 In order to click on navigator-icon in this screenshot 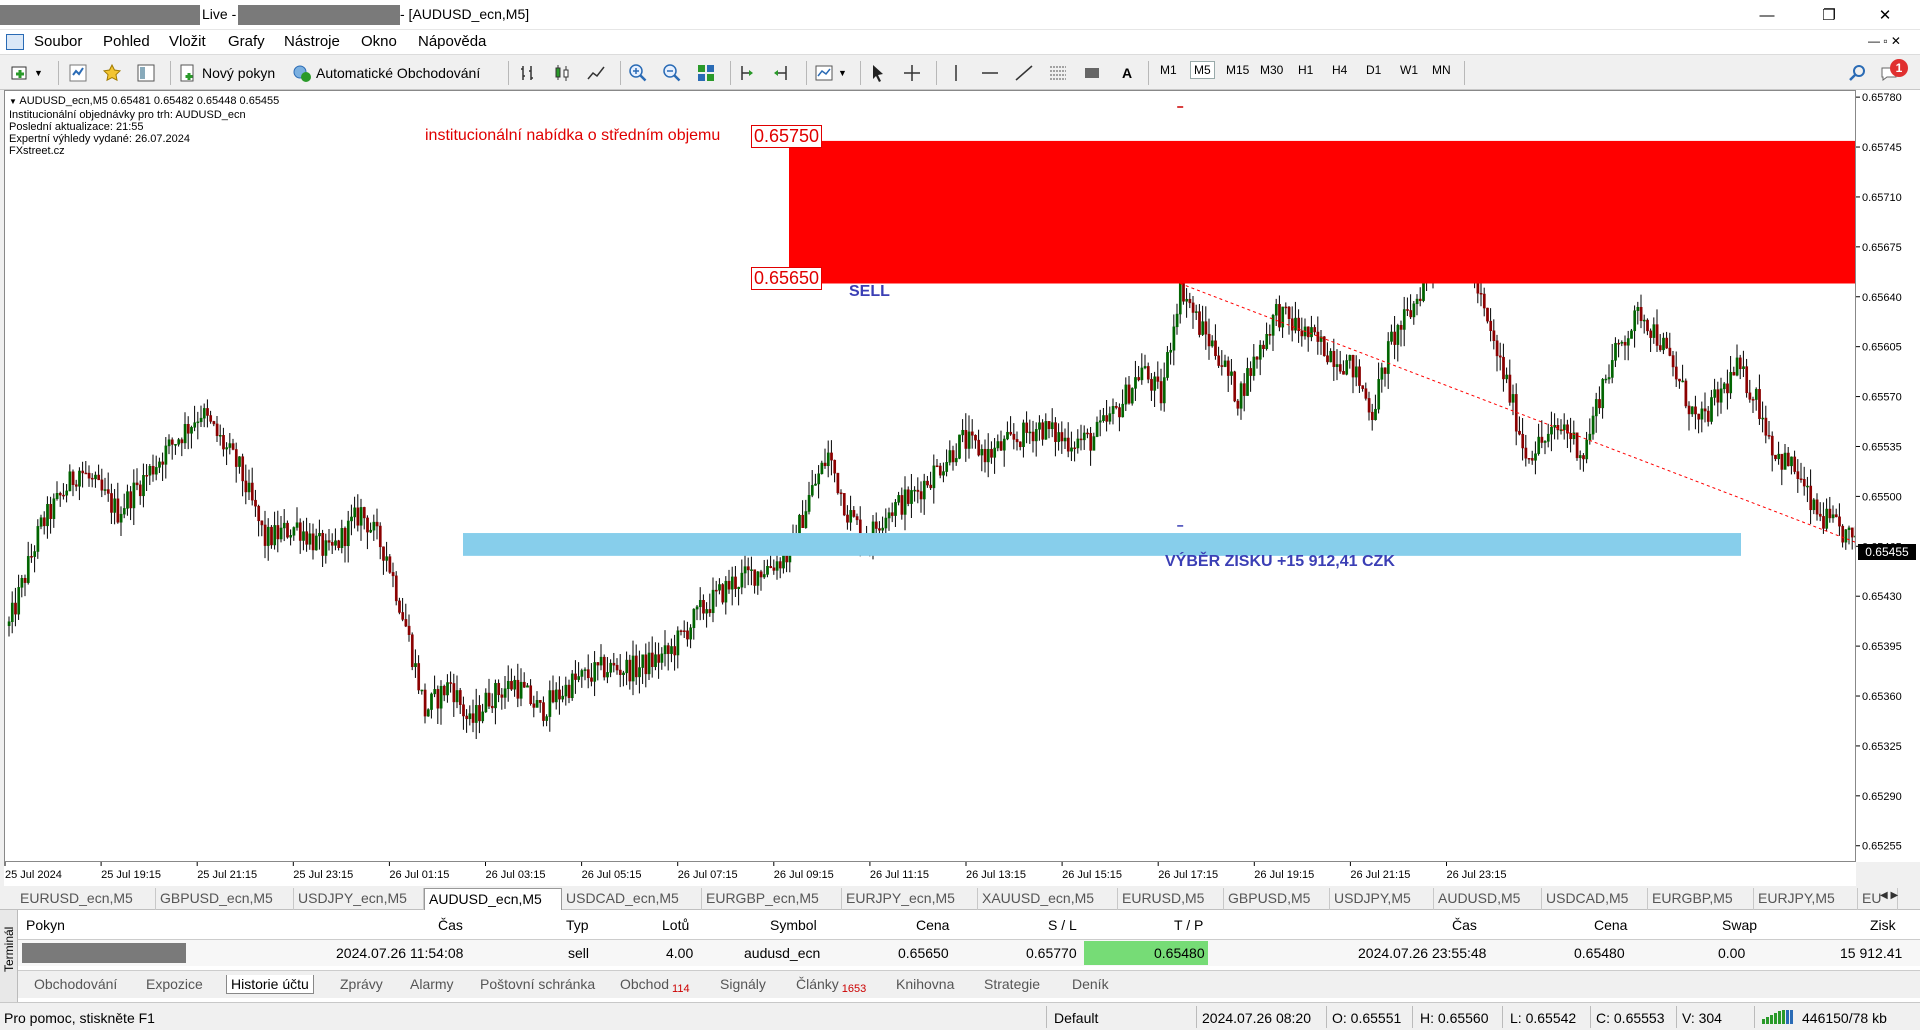, I will do `click(146, 73)`.